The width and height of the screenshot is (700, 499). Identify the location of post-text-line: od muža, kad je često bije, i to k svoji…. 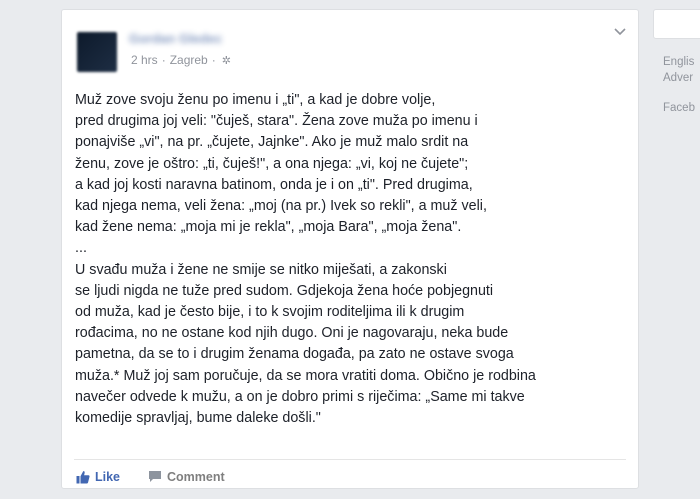
(270, 312).